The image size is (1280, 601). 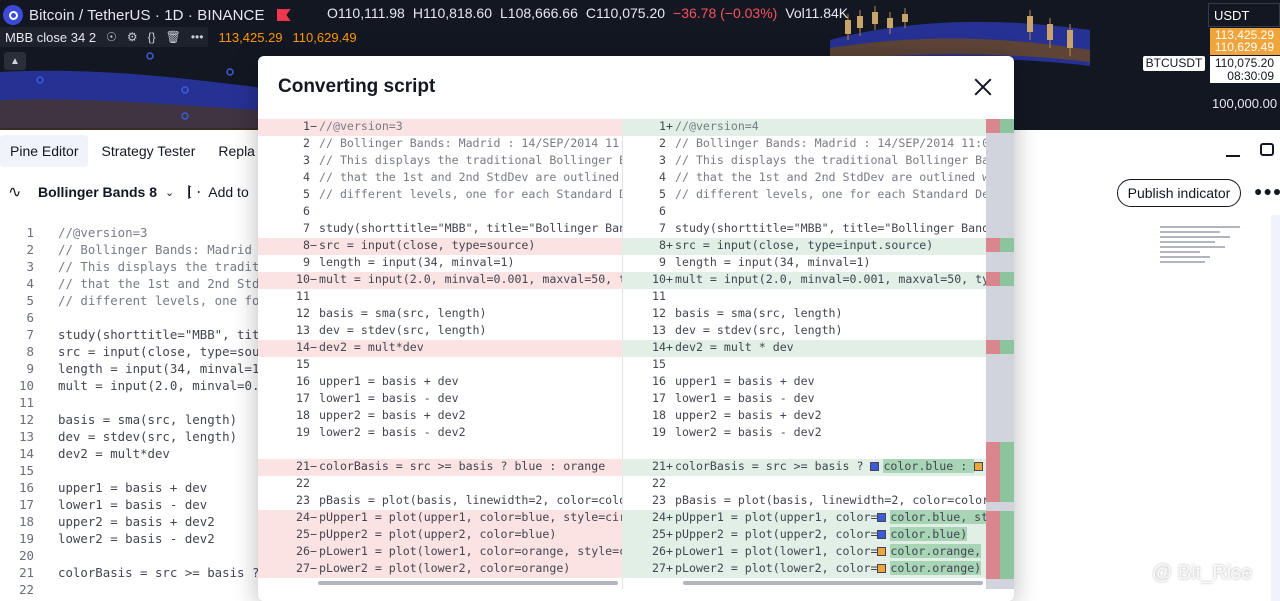 I want to click on diff-line-added: 14 + dev2 = mult * dev, so click(x=804, y=348).